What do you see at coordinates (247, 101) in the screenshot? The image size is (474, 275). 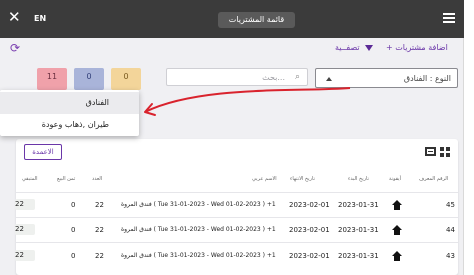 I see `annotation-arrow` at bounding box center [247, 101].